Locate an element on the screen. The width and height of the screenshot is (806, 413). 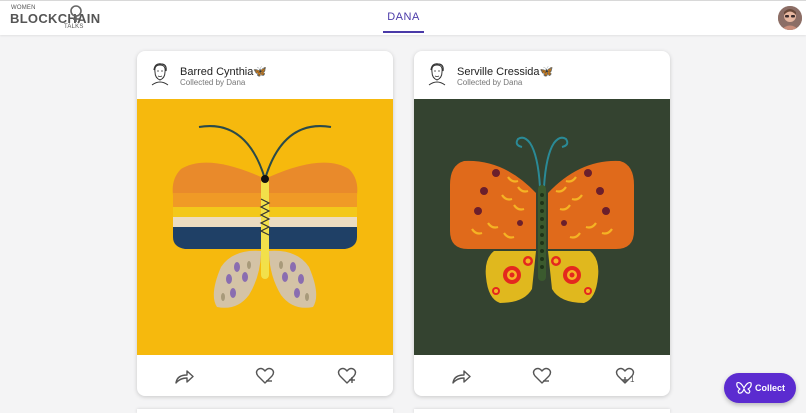
collect-button: Collect is located at coordinates (760, 388).